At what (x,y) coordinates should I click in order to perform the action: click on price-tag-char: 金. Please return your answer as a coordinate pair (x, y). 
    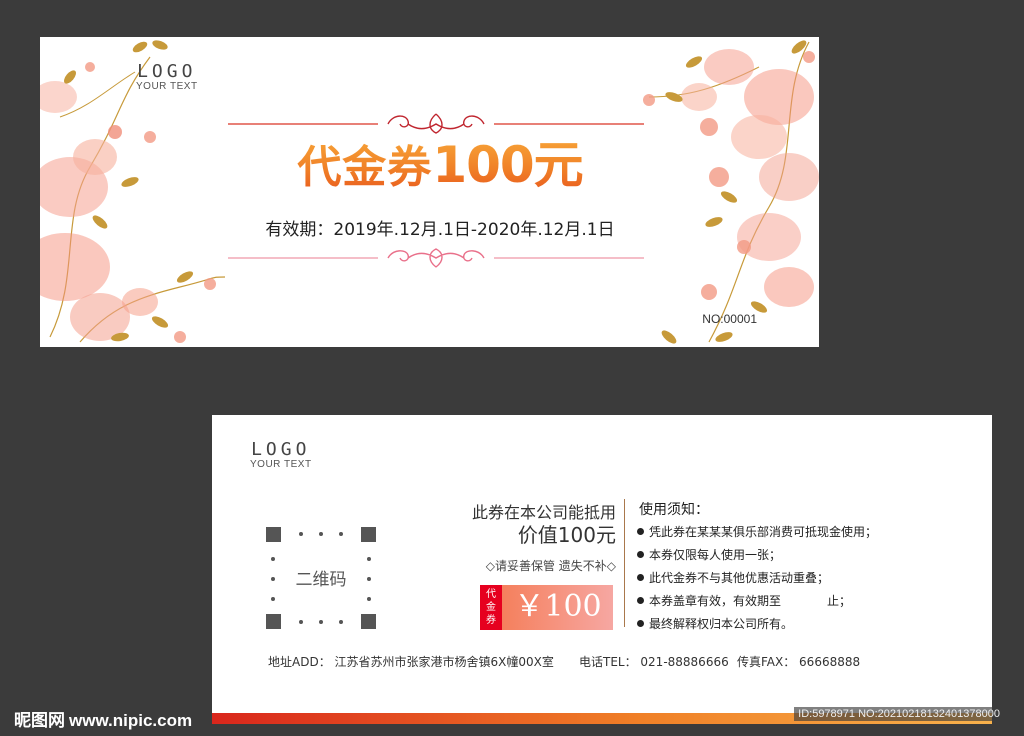
    Looking at the image, I should click on (491, 607).